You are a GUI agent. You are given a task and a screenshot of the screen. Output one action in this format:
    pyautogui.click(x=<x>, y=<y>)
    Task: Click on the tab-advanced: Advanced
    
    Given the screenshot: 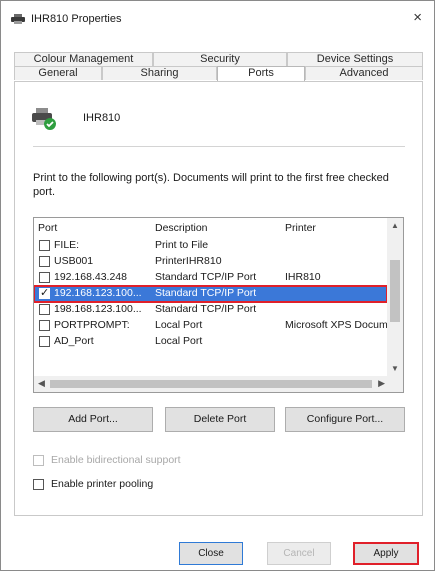 What is the action you would take?
    pyautogui.click(x=364, y=73)
    